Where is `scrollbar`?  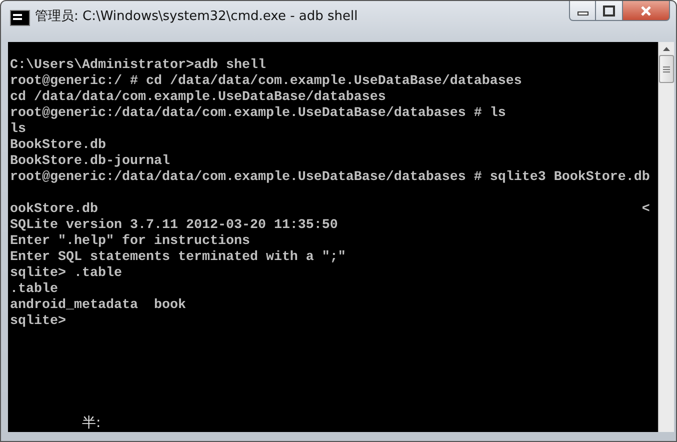
scrollbar is located at coordinates (666, 237).